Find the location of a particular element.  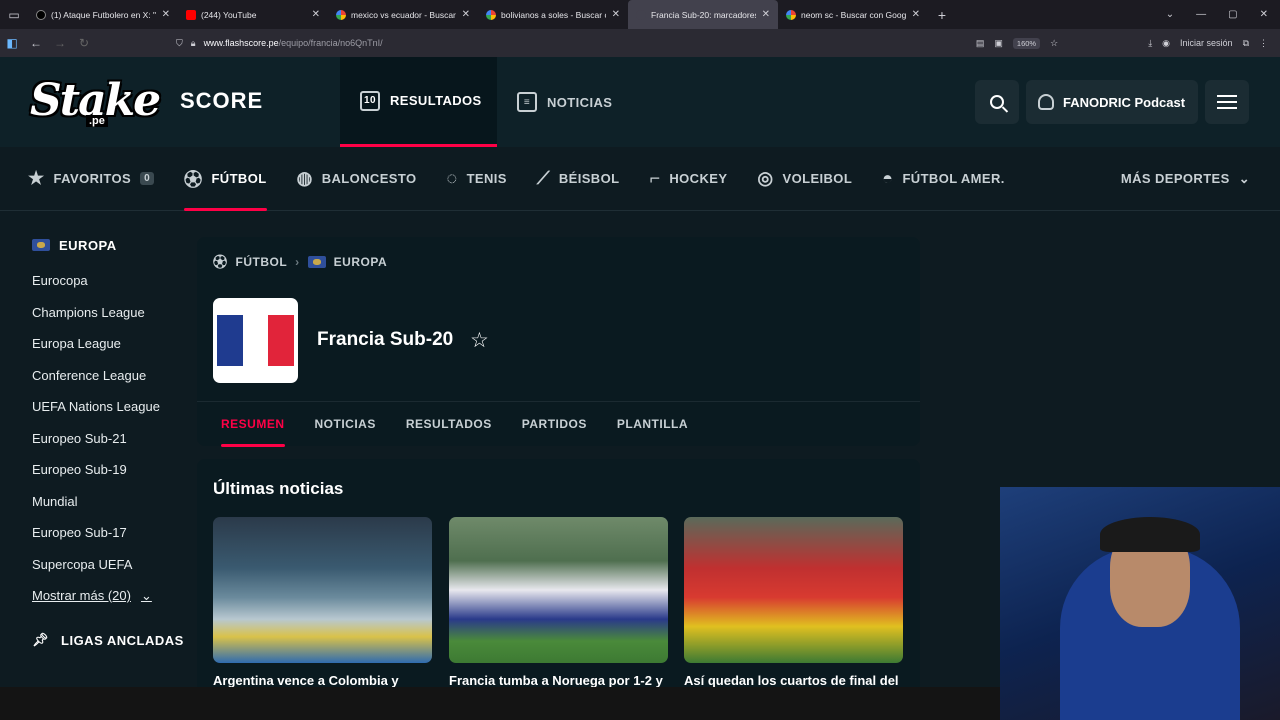

sidebar-item: UEFA Nations League is located at coordinates (112, 407).